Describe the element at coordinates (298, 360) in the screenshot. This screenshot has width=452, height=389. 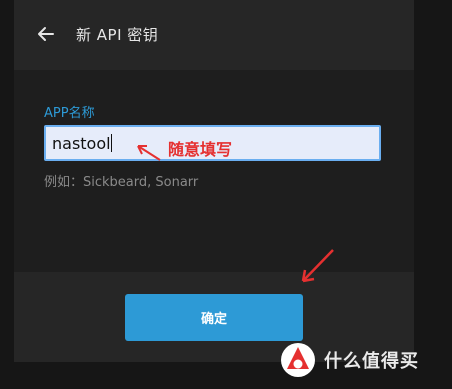
I see `smzdm-logo-icon` at that location.